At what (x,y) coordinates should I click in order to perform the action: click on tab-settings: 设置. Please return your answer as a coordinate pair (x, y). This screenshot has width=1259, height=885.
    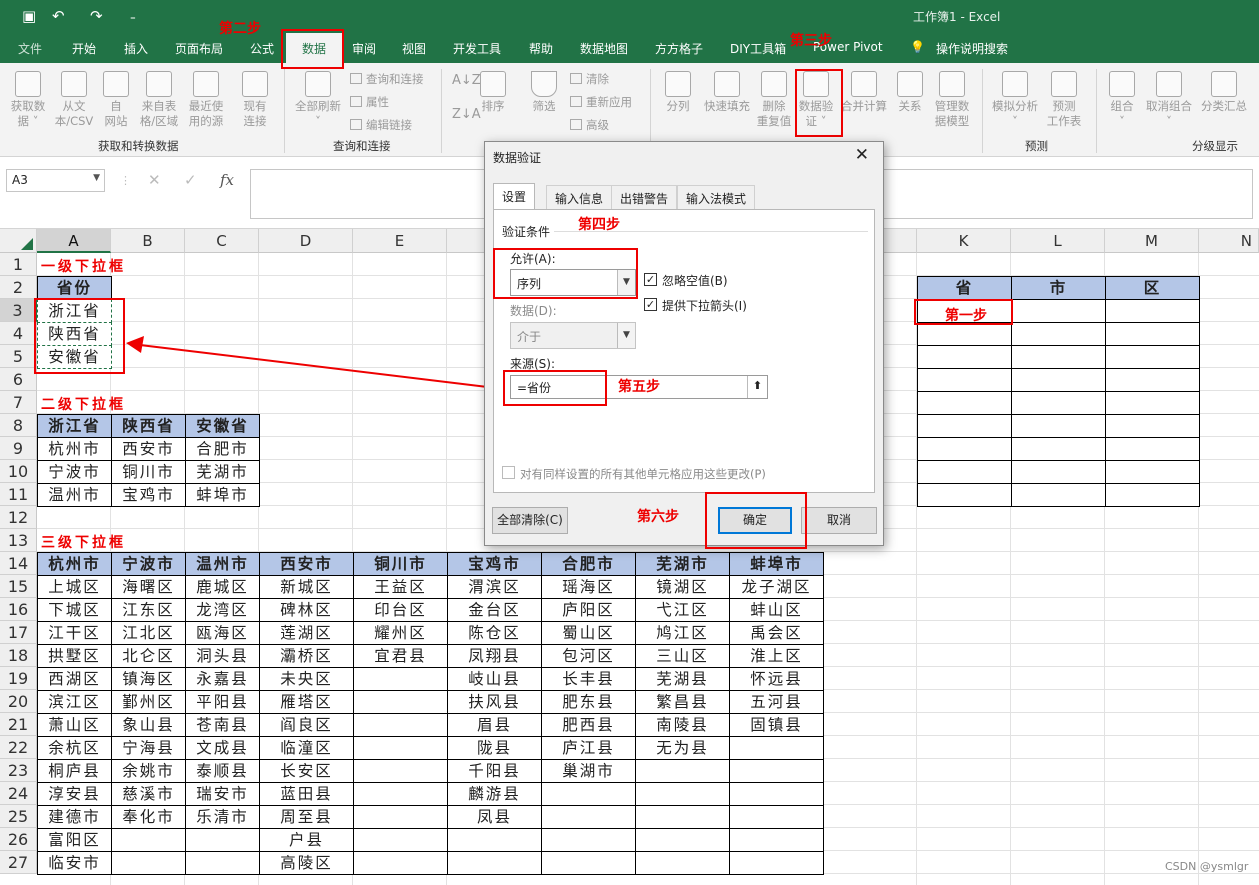
    Looking at the image, I should click on (514, 196).